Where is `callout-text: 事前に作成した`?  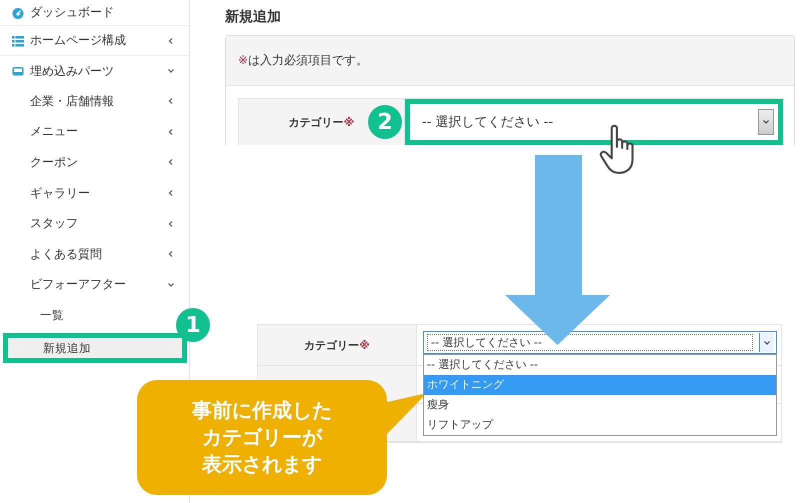 callout-text: 事前に作成した is located at coordinates (262, 410).